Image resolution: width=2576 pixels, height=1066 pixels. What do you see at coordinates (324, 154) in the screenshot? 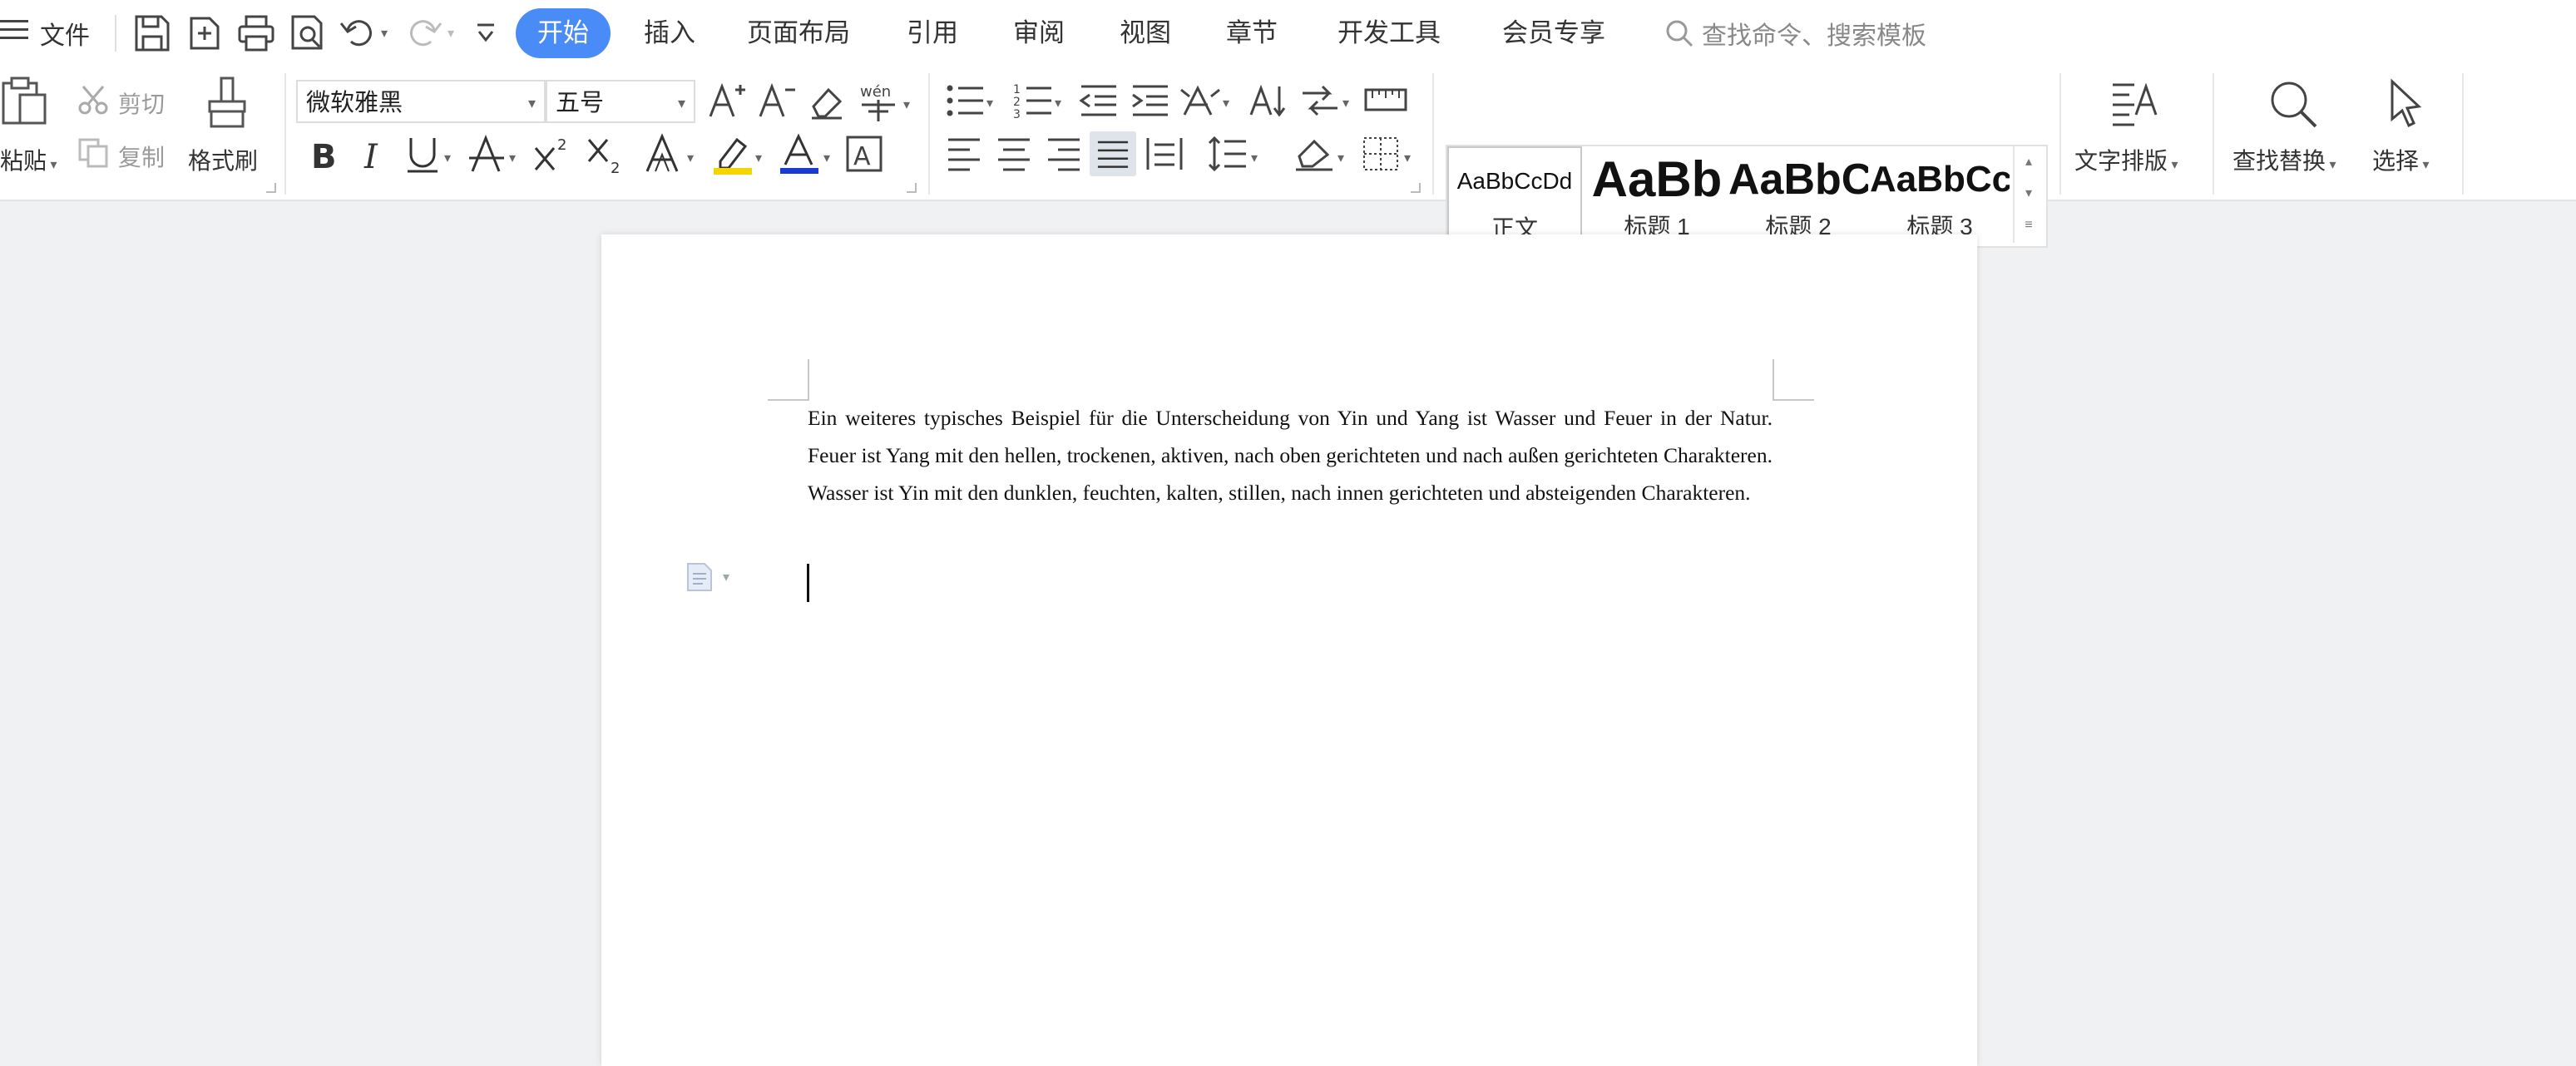
I see `bold-icon: B` at bounding box center [324, 154].